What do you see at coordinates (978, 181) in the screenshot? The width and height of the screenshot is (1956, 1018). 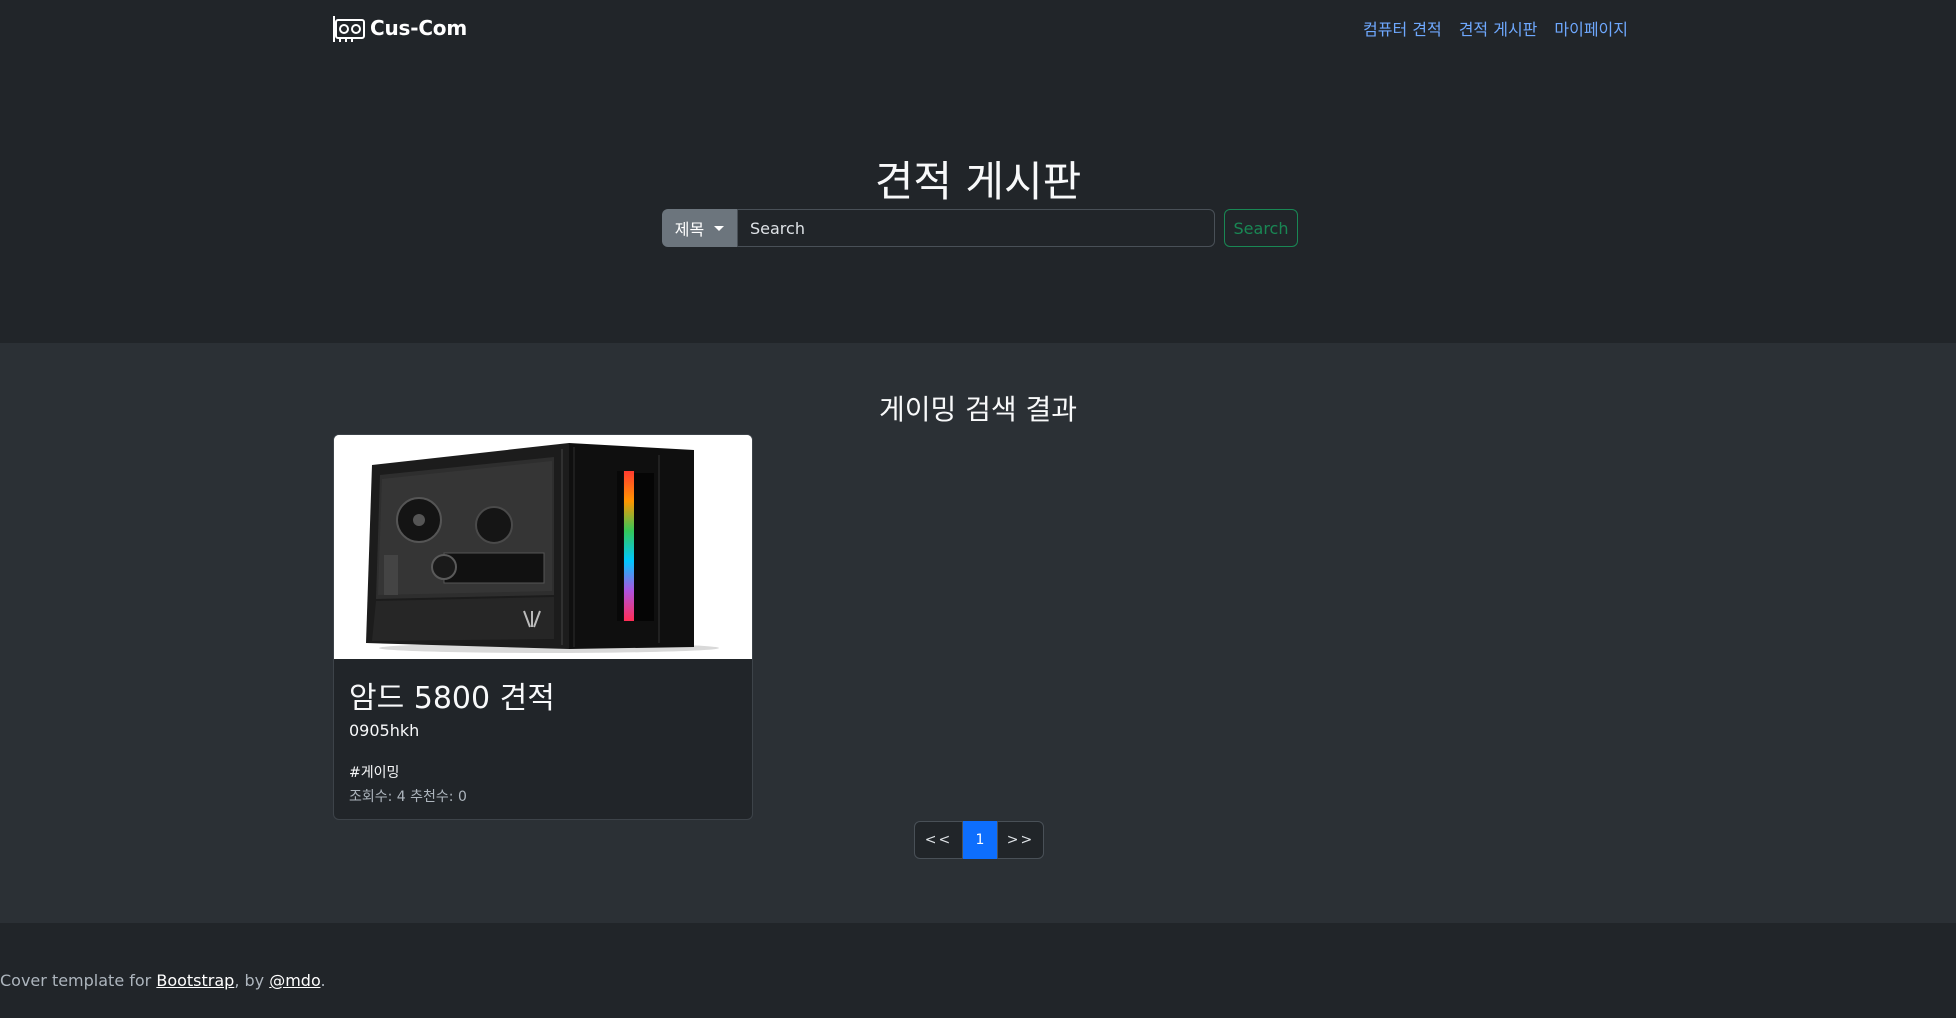 I see `page-title: 견적 게시판` at bounding box center [978, 181].